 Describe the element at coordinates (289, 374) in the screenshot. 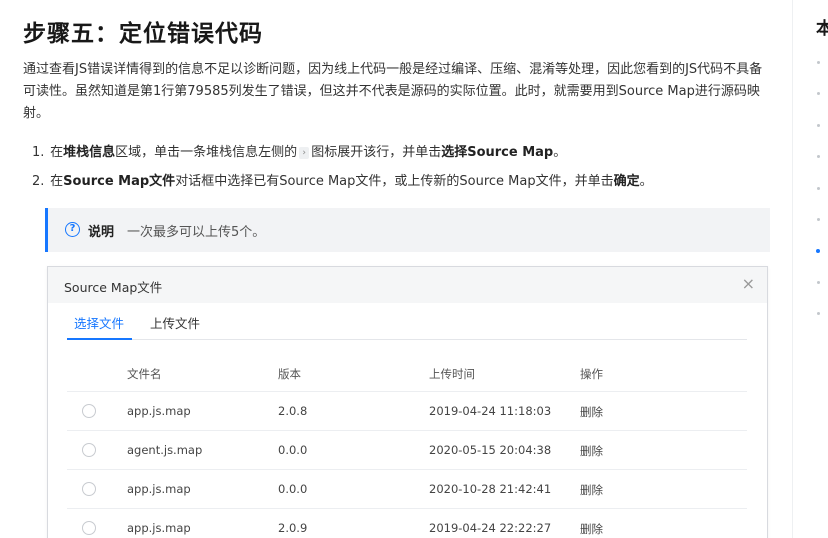

I see `column-header-version: 版本` at that location.